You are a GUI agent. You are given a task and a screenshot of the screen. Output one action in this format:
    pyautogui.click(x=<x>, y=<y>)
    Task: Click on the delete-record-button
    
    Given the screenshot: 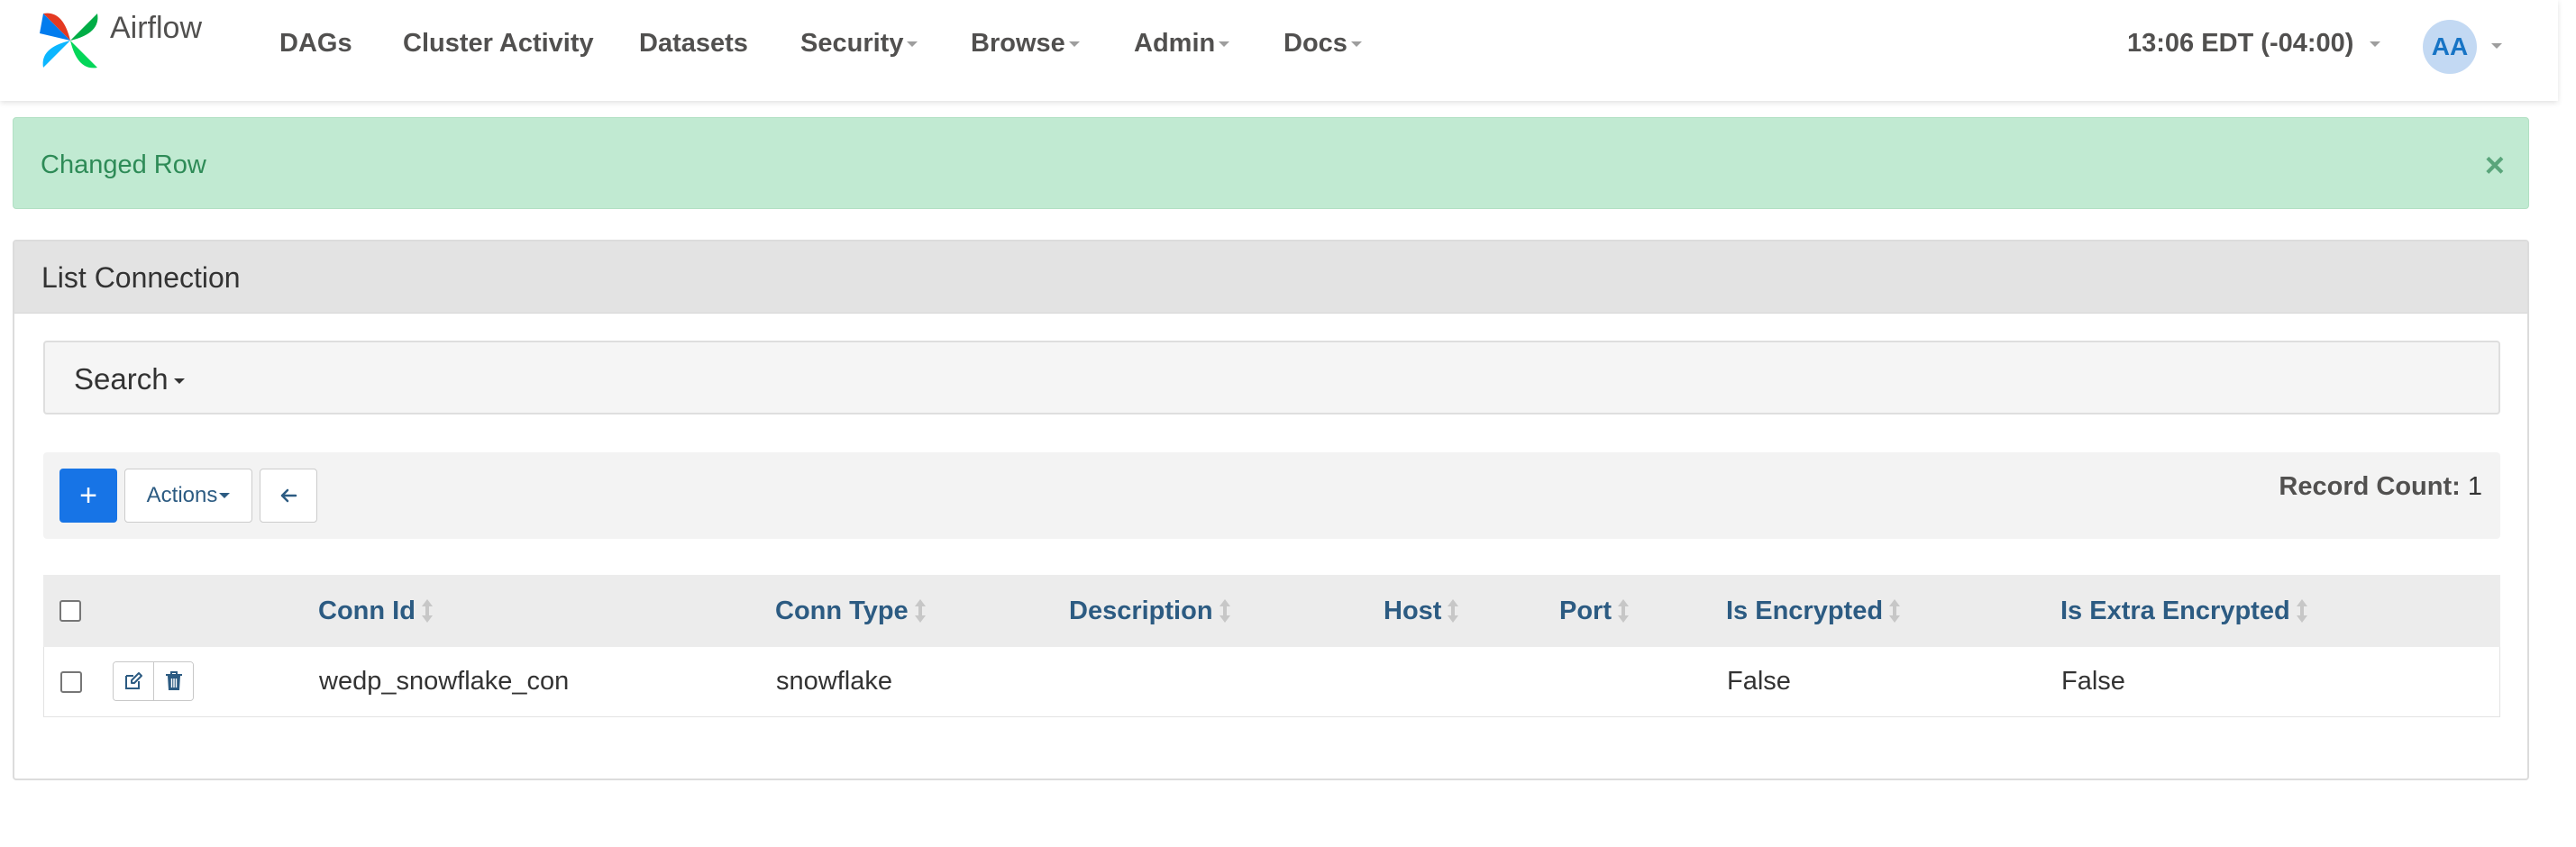 What is the action you would take?
    pyautogui.click(x=173, y=681)
    